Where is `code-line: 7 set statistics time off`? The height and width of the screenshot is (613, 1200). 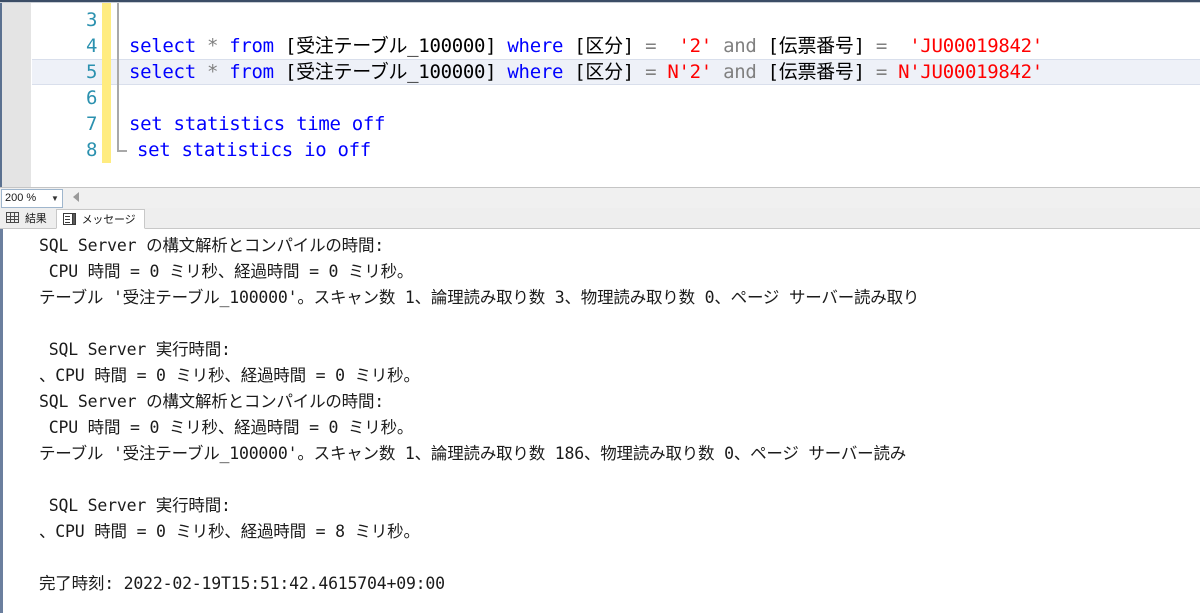
code-line: 7 set statistics time off is located at coordinates (616, 124).